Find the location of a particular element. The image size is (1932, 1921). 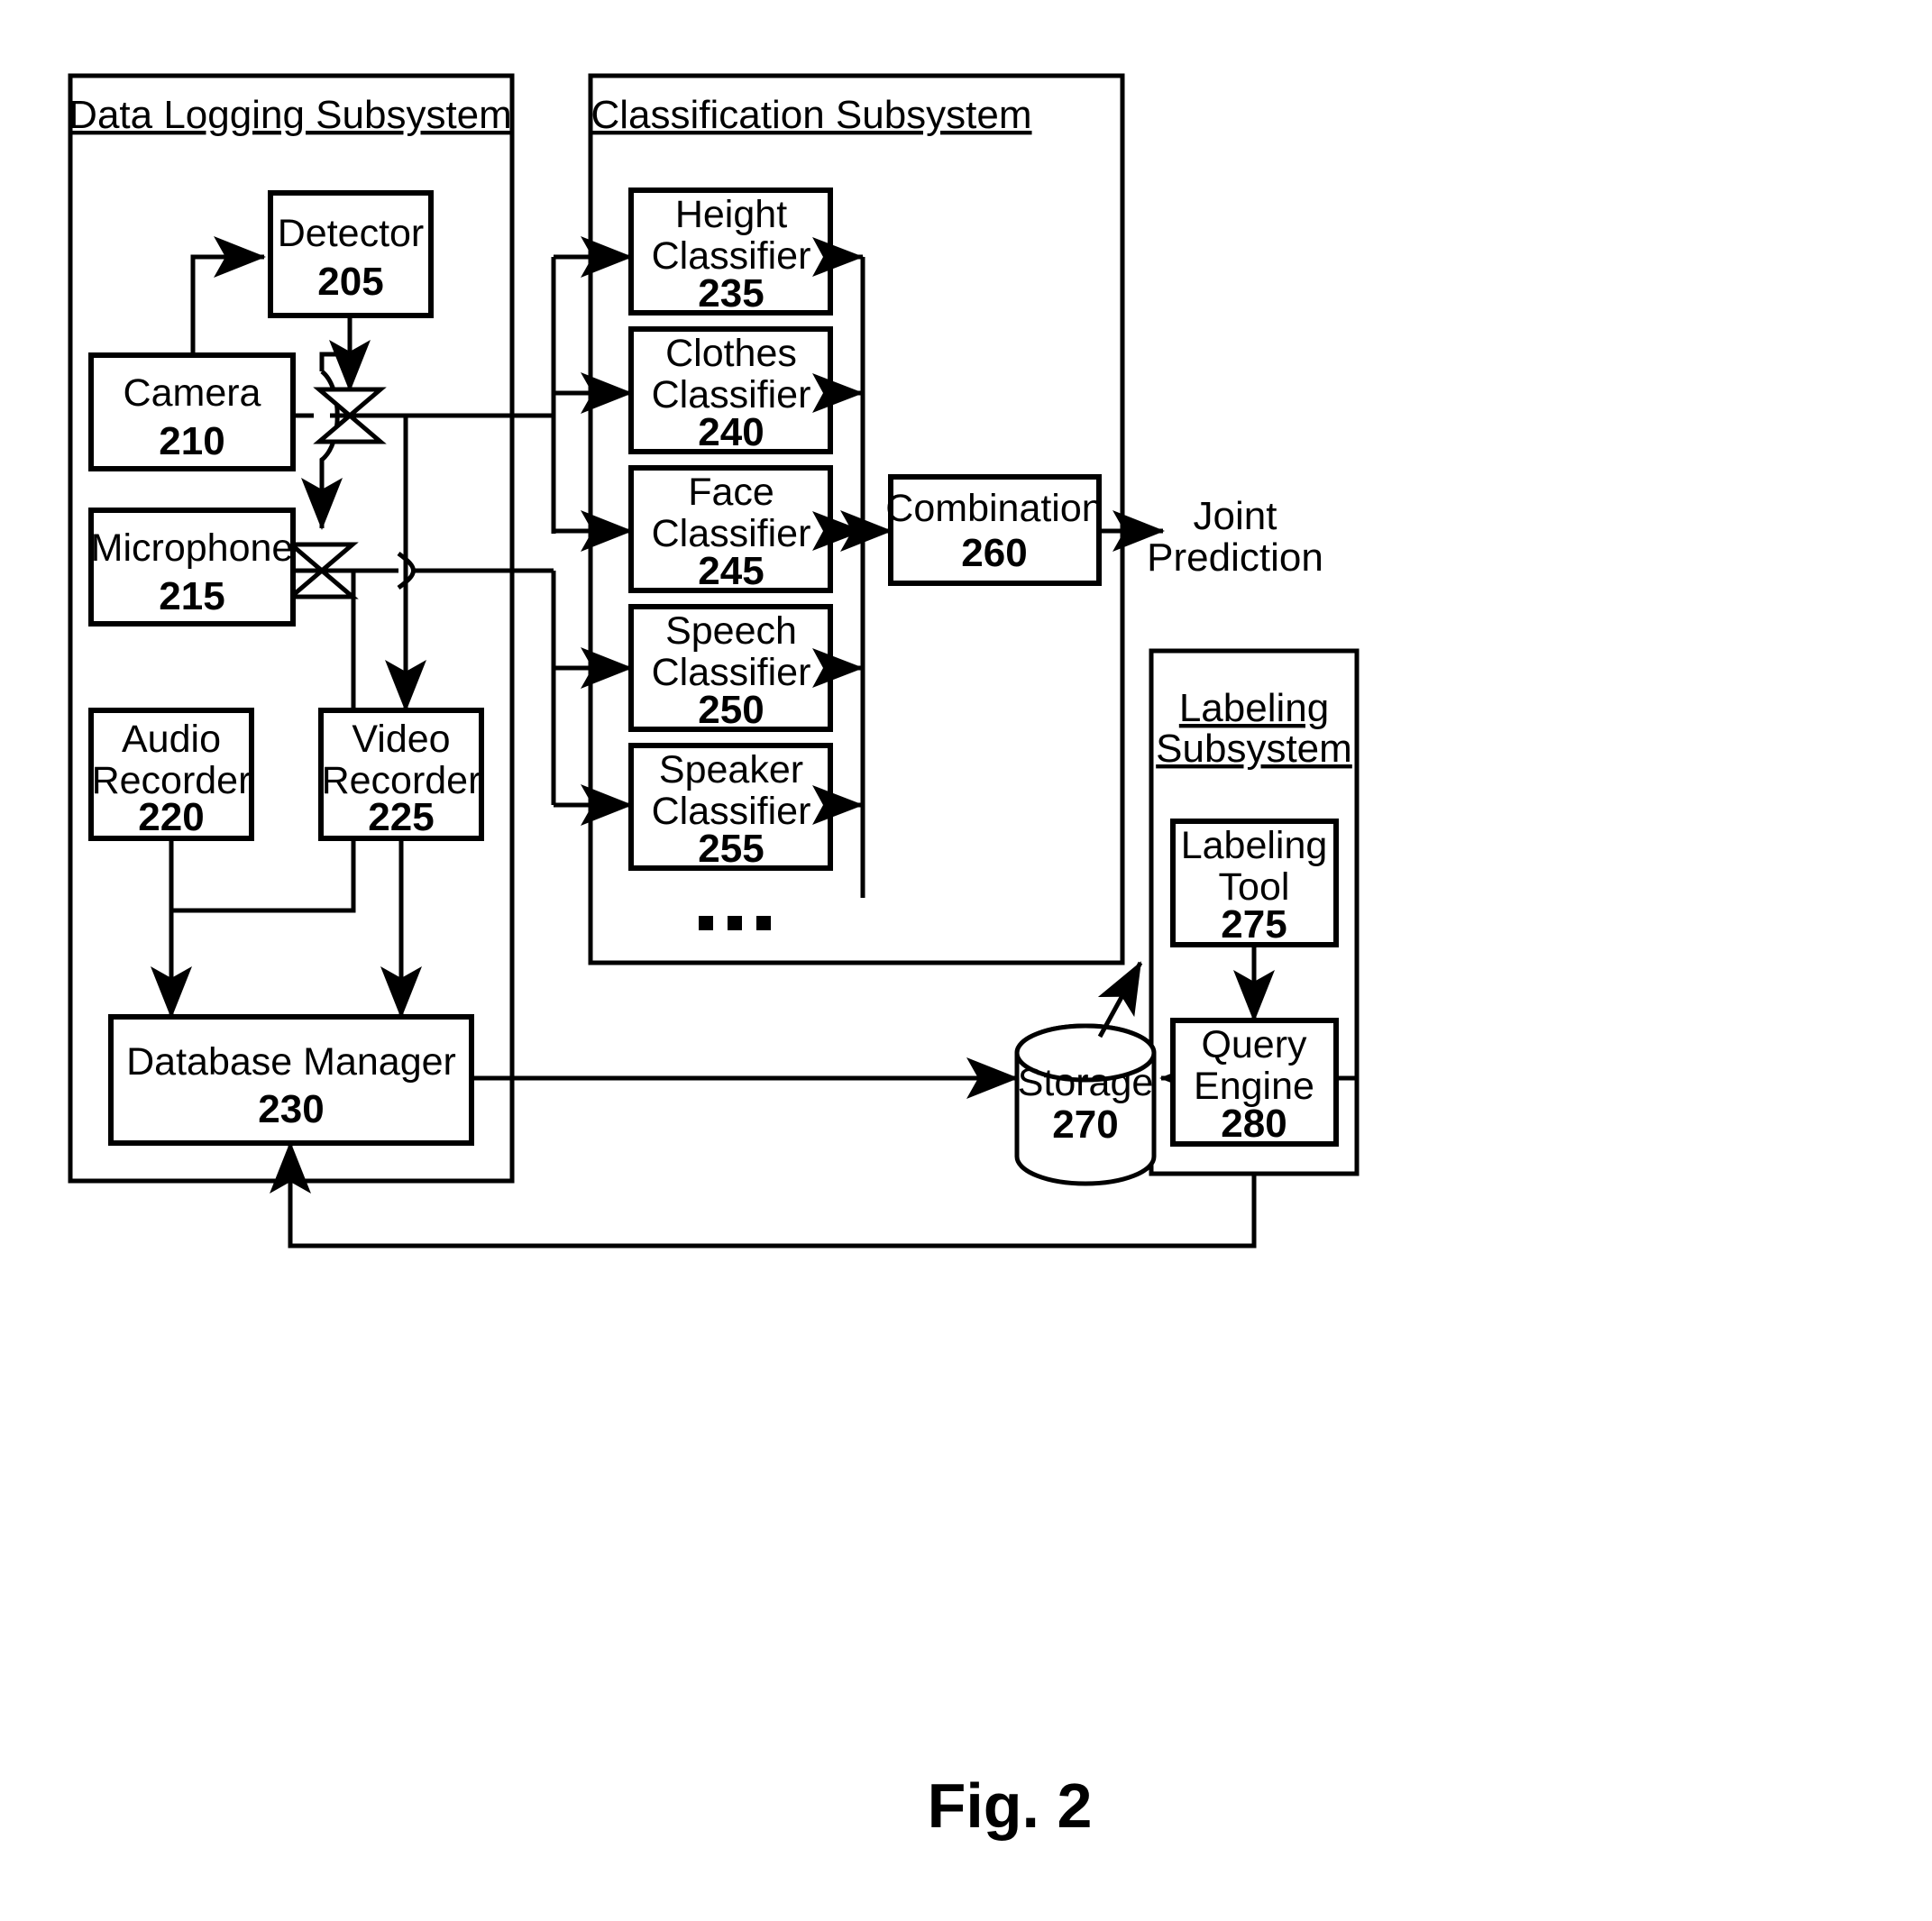

combination-label: Combination is located at coordinates (994, 508).